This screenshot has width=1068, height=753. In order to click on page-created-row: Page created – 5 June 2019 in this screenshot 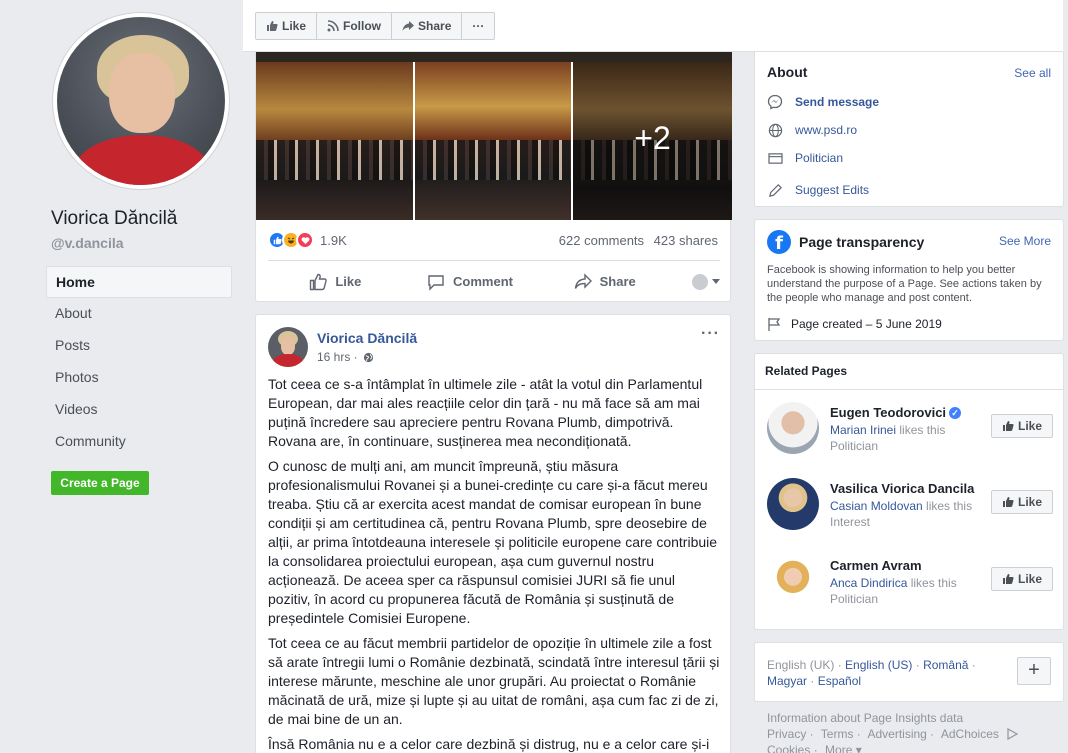, I will do `click(854, 324)`.